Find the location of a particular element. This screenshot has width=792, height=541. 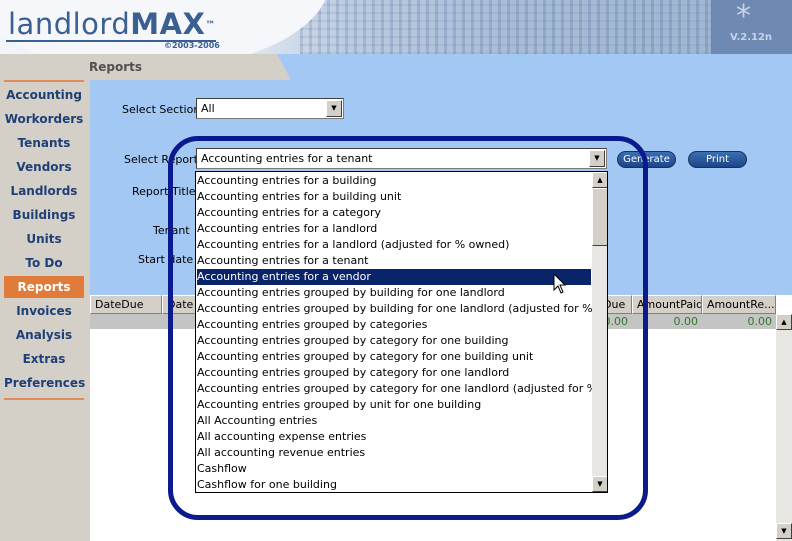

sidebar-item-units: Units is located at coordinates (44, 239).